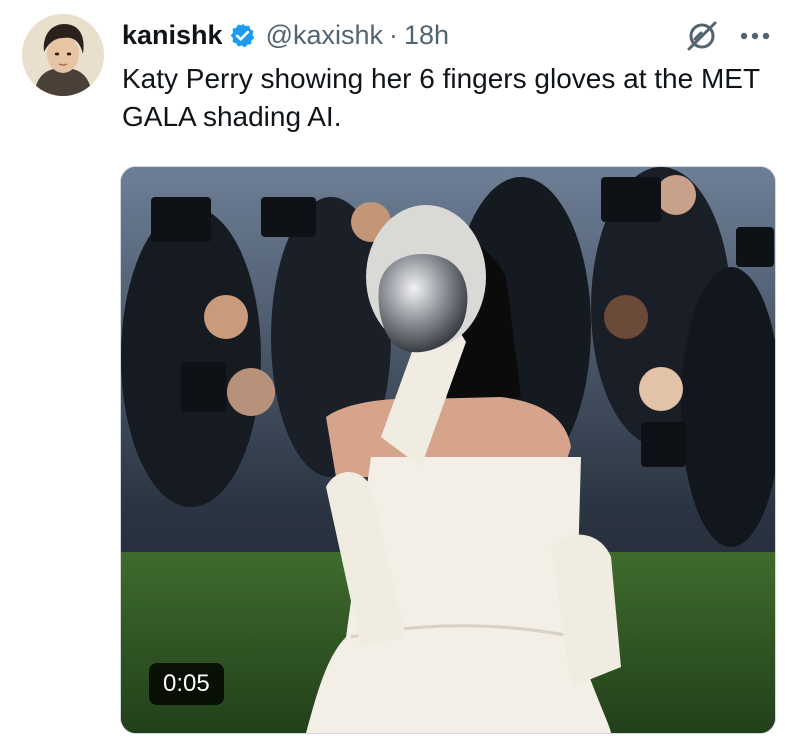 This screenshot has height=751, width=800. Describe the element at coordinates (242, 35) in the screenshot. I see `verified-badge-icon` at that location.